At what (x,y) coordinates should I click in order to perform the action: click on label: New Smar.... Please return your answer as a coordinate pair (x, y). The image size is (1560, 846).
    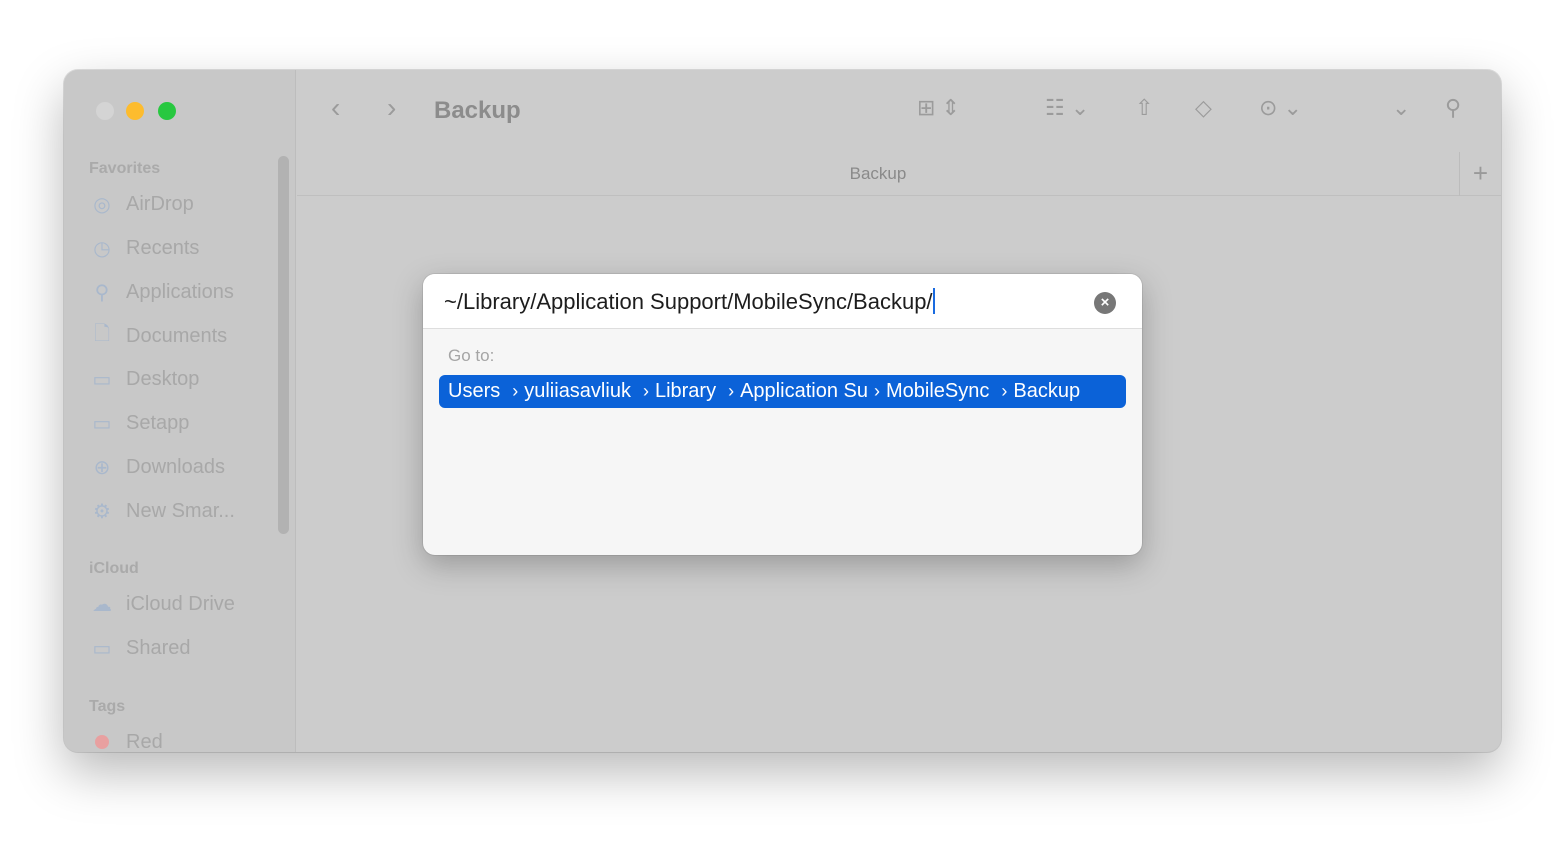
    Looking at the image, I should click on (180, 510).